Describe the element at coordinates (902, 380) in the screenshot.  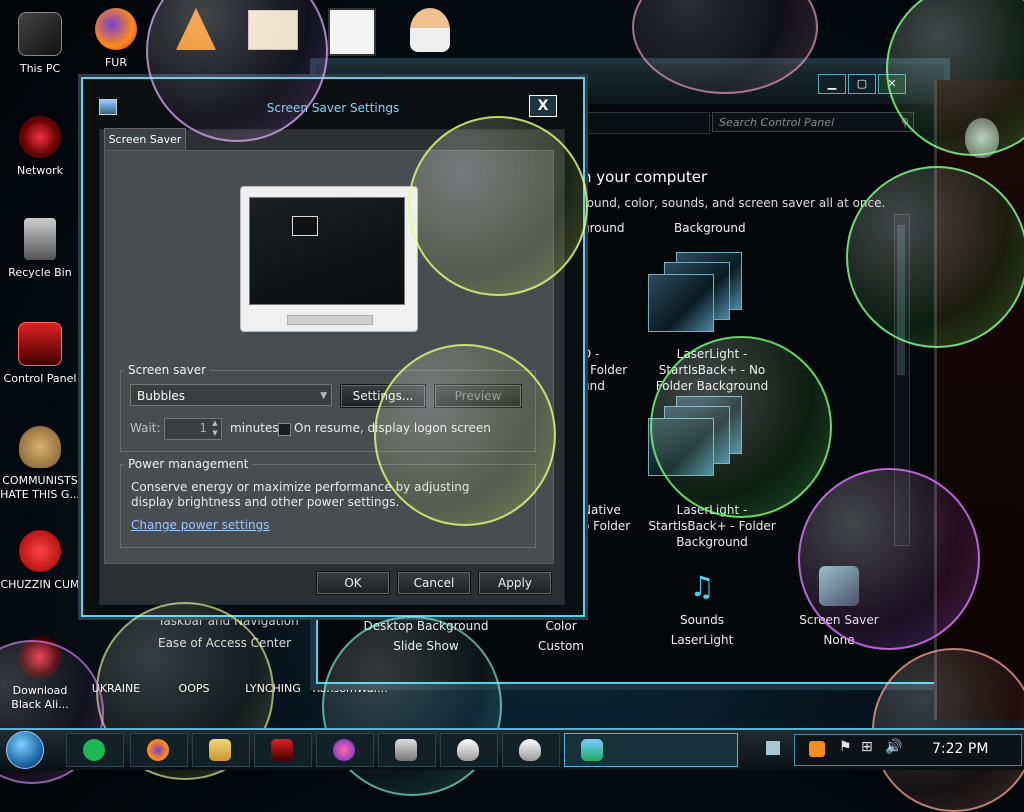
I see `scrollbar` at that location.